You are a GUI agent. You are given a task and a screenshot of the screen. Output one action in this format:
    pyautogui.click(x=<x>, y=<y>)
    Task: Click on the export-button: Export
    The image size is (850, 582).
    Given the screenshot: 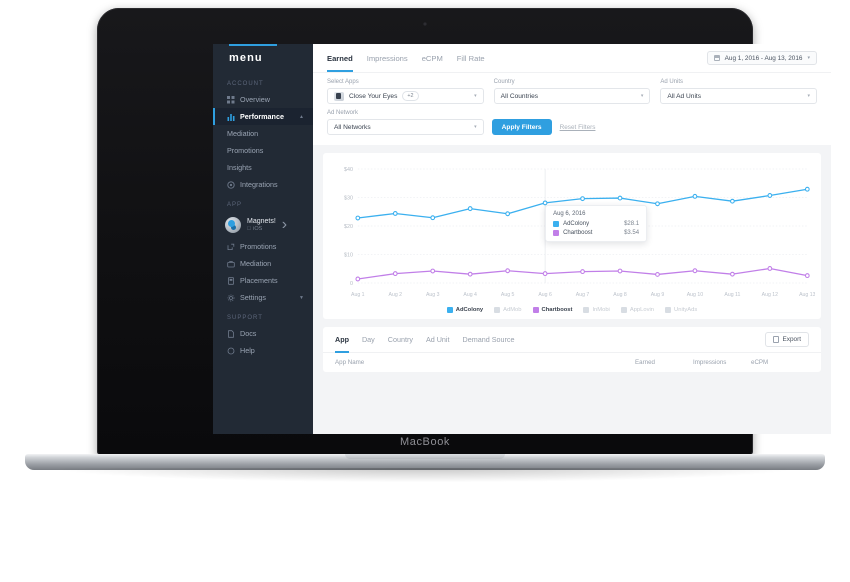 What is the action you would take?
    pyautogui.click(x=786, y=339)
    